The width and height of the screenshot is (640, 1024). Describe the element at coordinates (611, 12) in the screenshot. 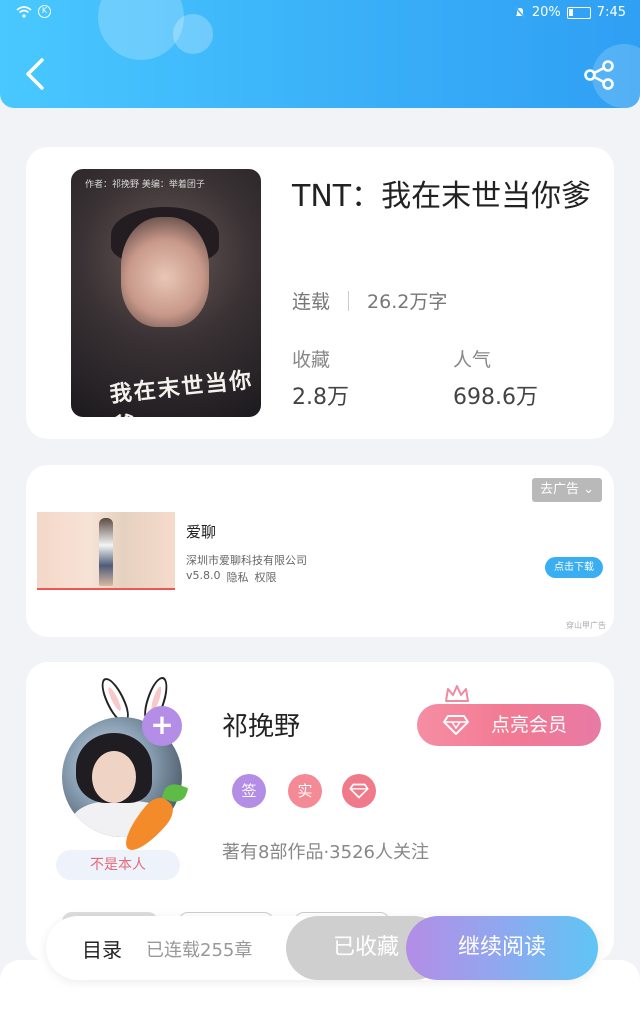

I see `clock: 7:45` at that location.